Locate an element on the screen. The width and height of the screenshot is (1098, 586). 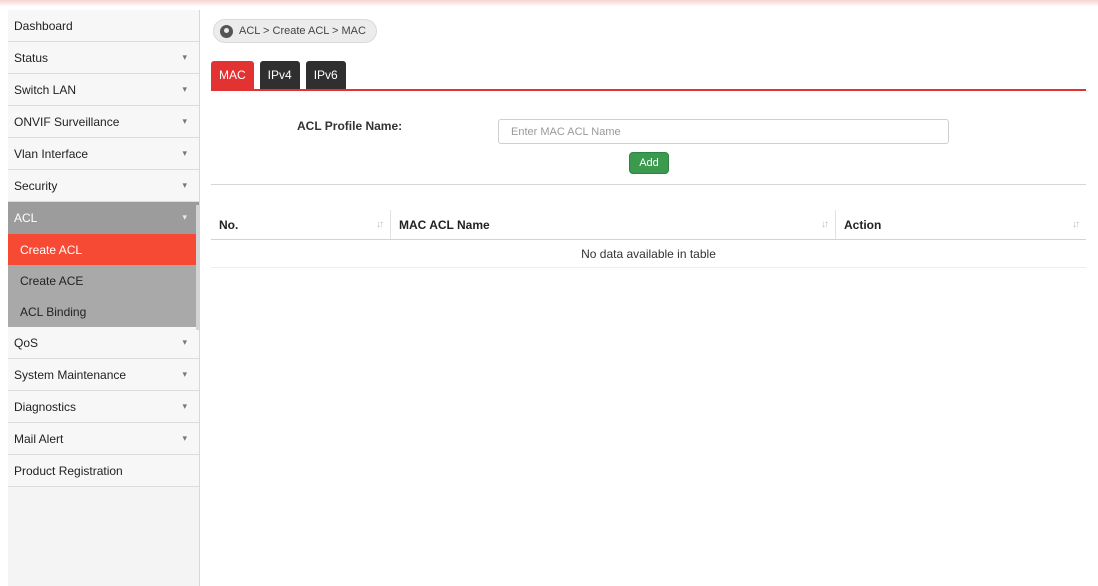
tab-underline is located at coordinates (648, 90).